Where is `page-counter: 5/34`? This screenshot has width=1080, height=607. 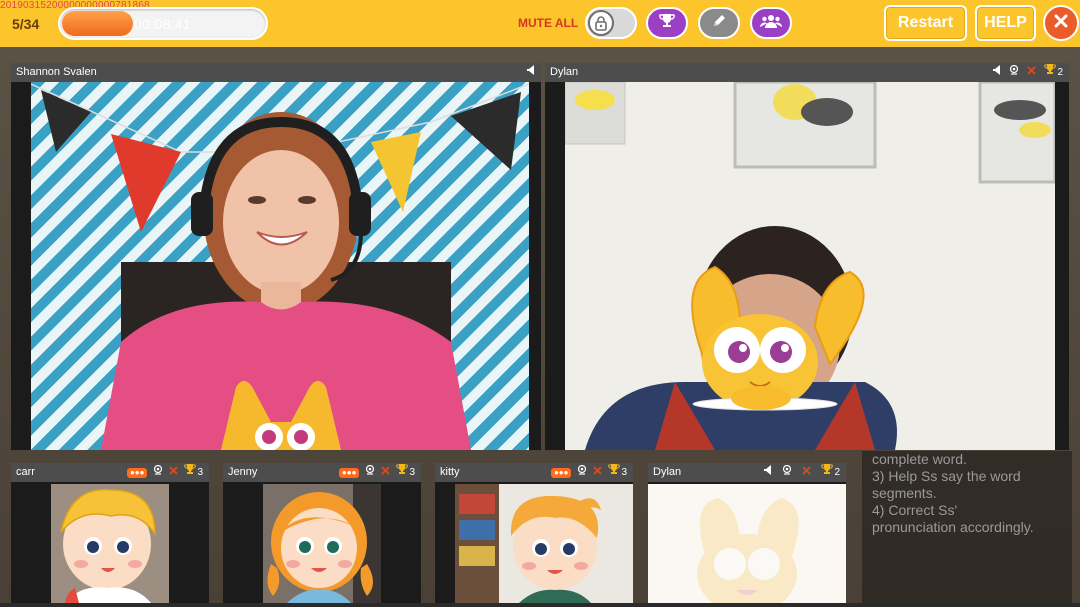
page-counter: 5/34 is located at coordinates (26, 24).